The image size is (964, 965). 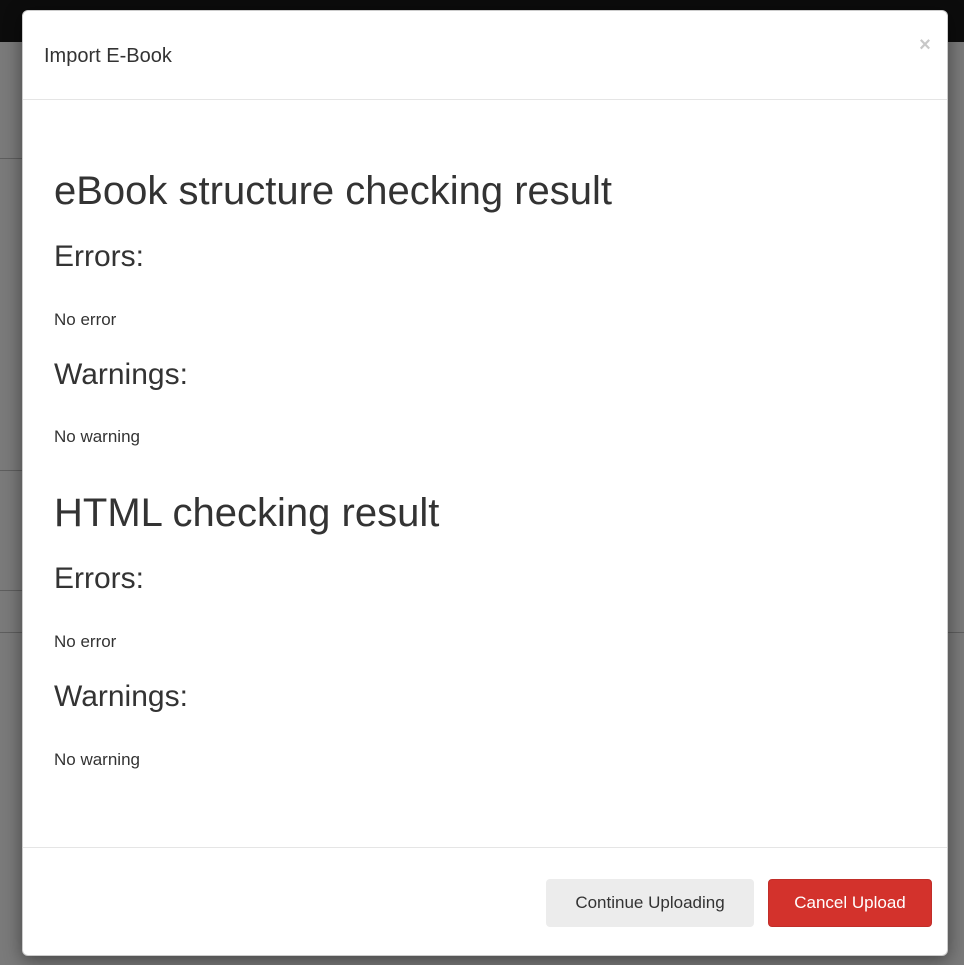 What do you see at coordinates (925, 45) in the screenshot?
I see `close-button: ×` at bounding box center [925, 45].